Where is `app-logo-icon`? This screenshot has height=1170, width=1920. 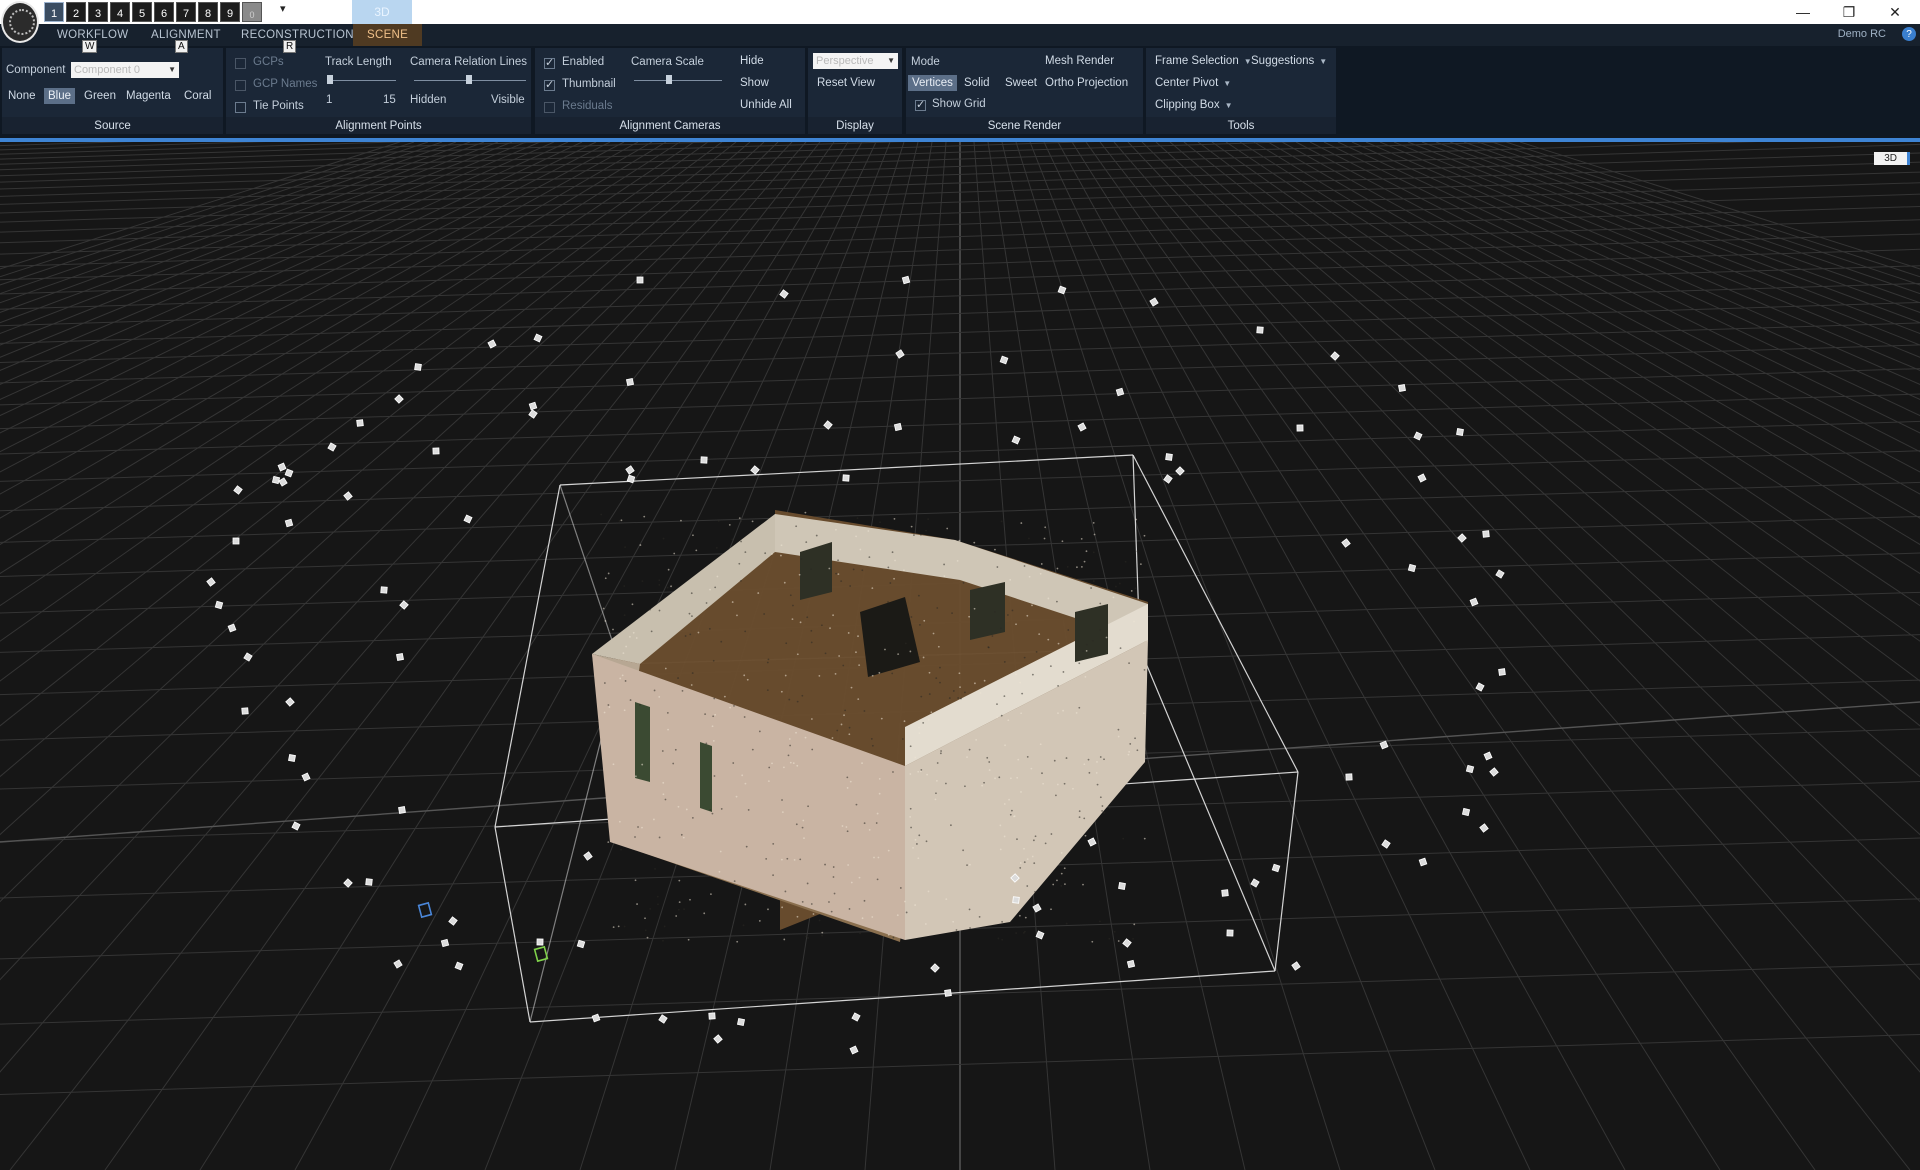 app-logo-icon is located at coordinates (20, 22).